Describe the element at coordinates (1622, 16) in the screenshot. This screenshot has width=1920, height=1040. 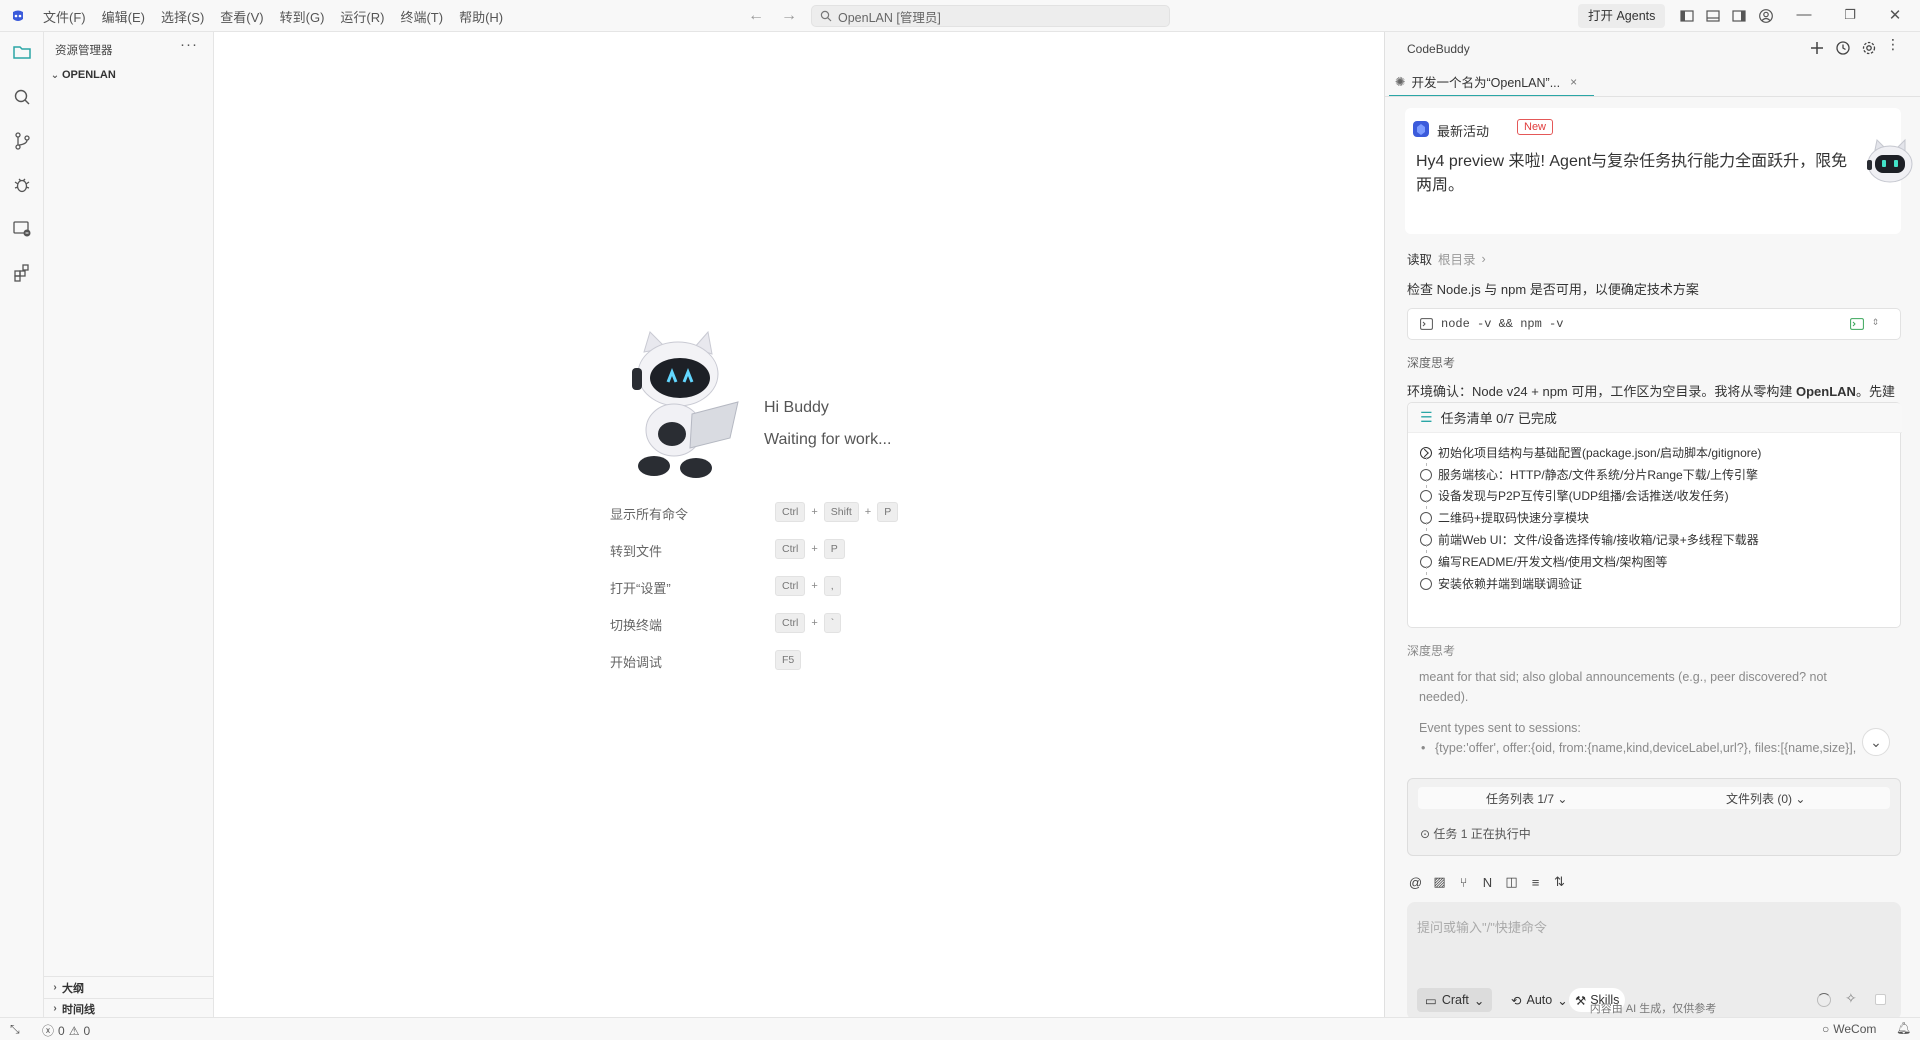
I see `open-agents-button: 打开 Agents` at that location.